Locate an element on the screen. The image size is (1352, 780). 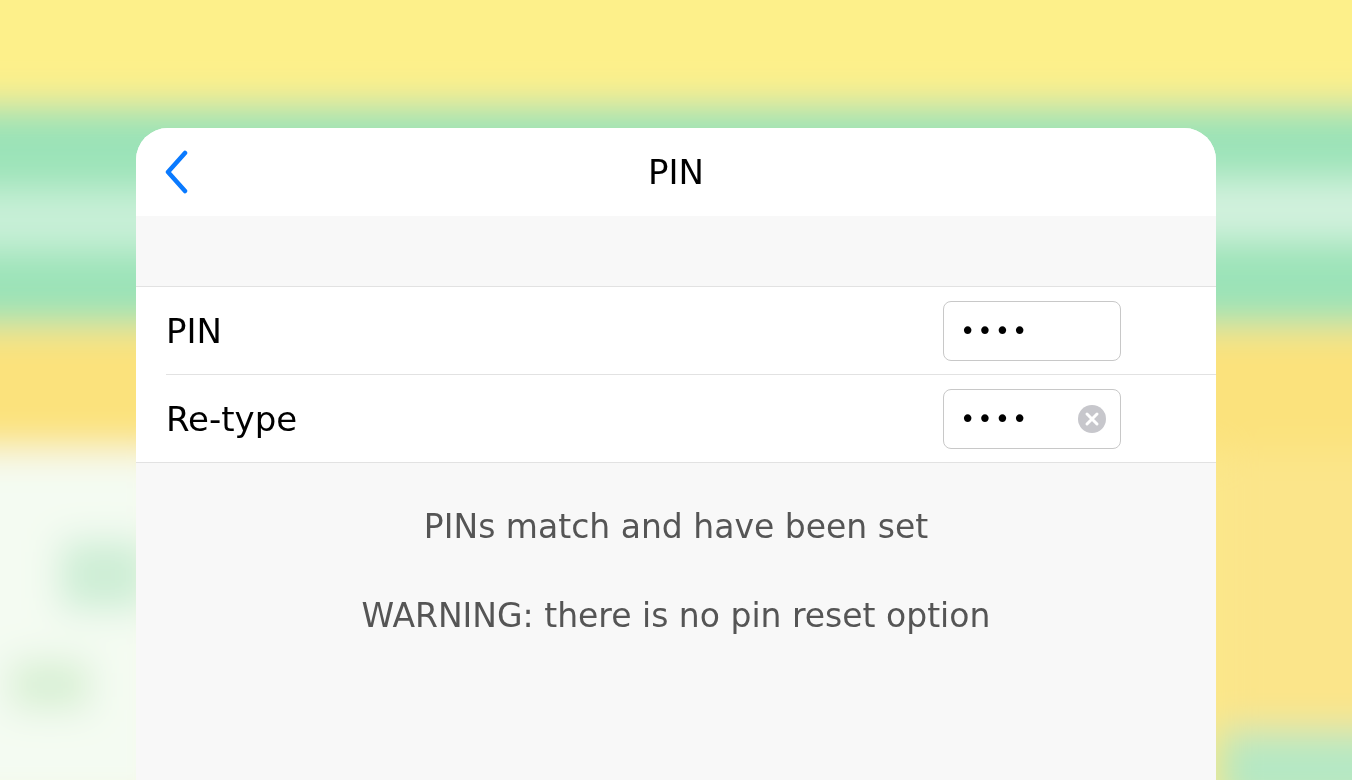
field-label: Re-type is located at coordinates (232, 418).